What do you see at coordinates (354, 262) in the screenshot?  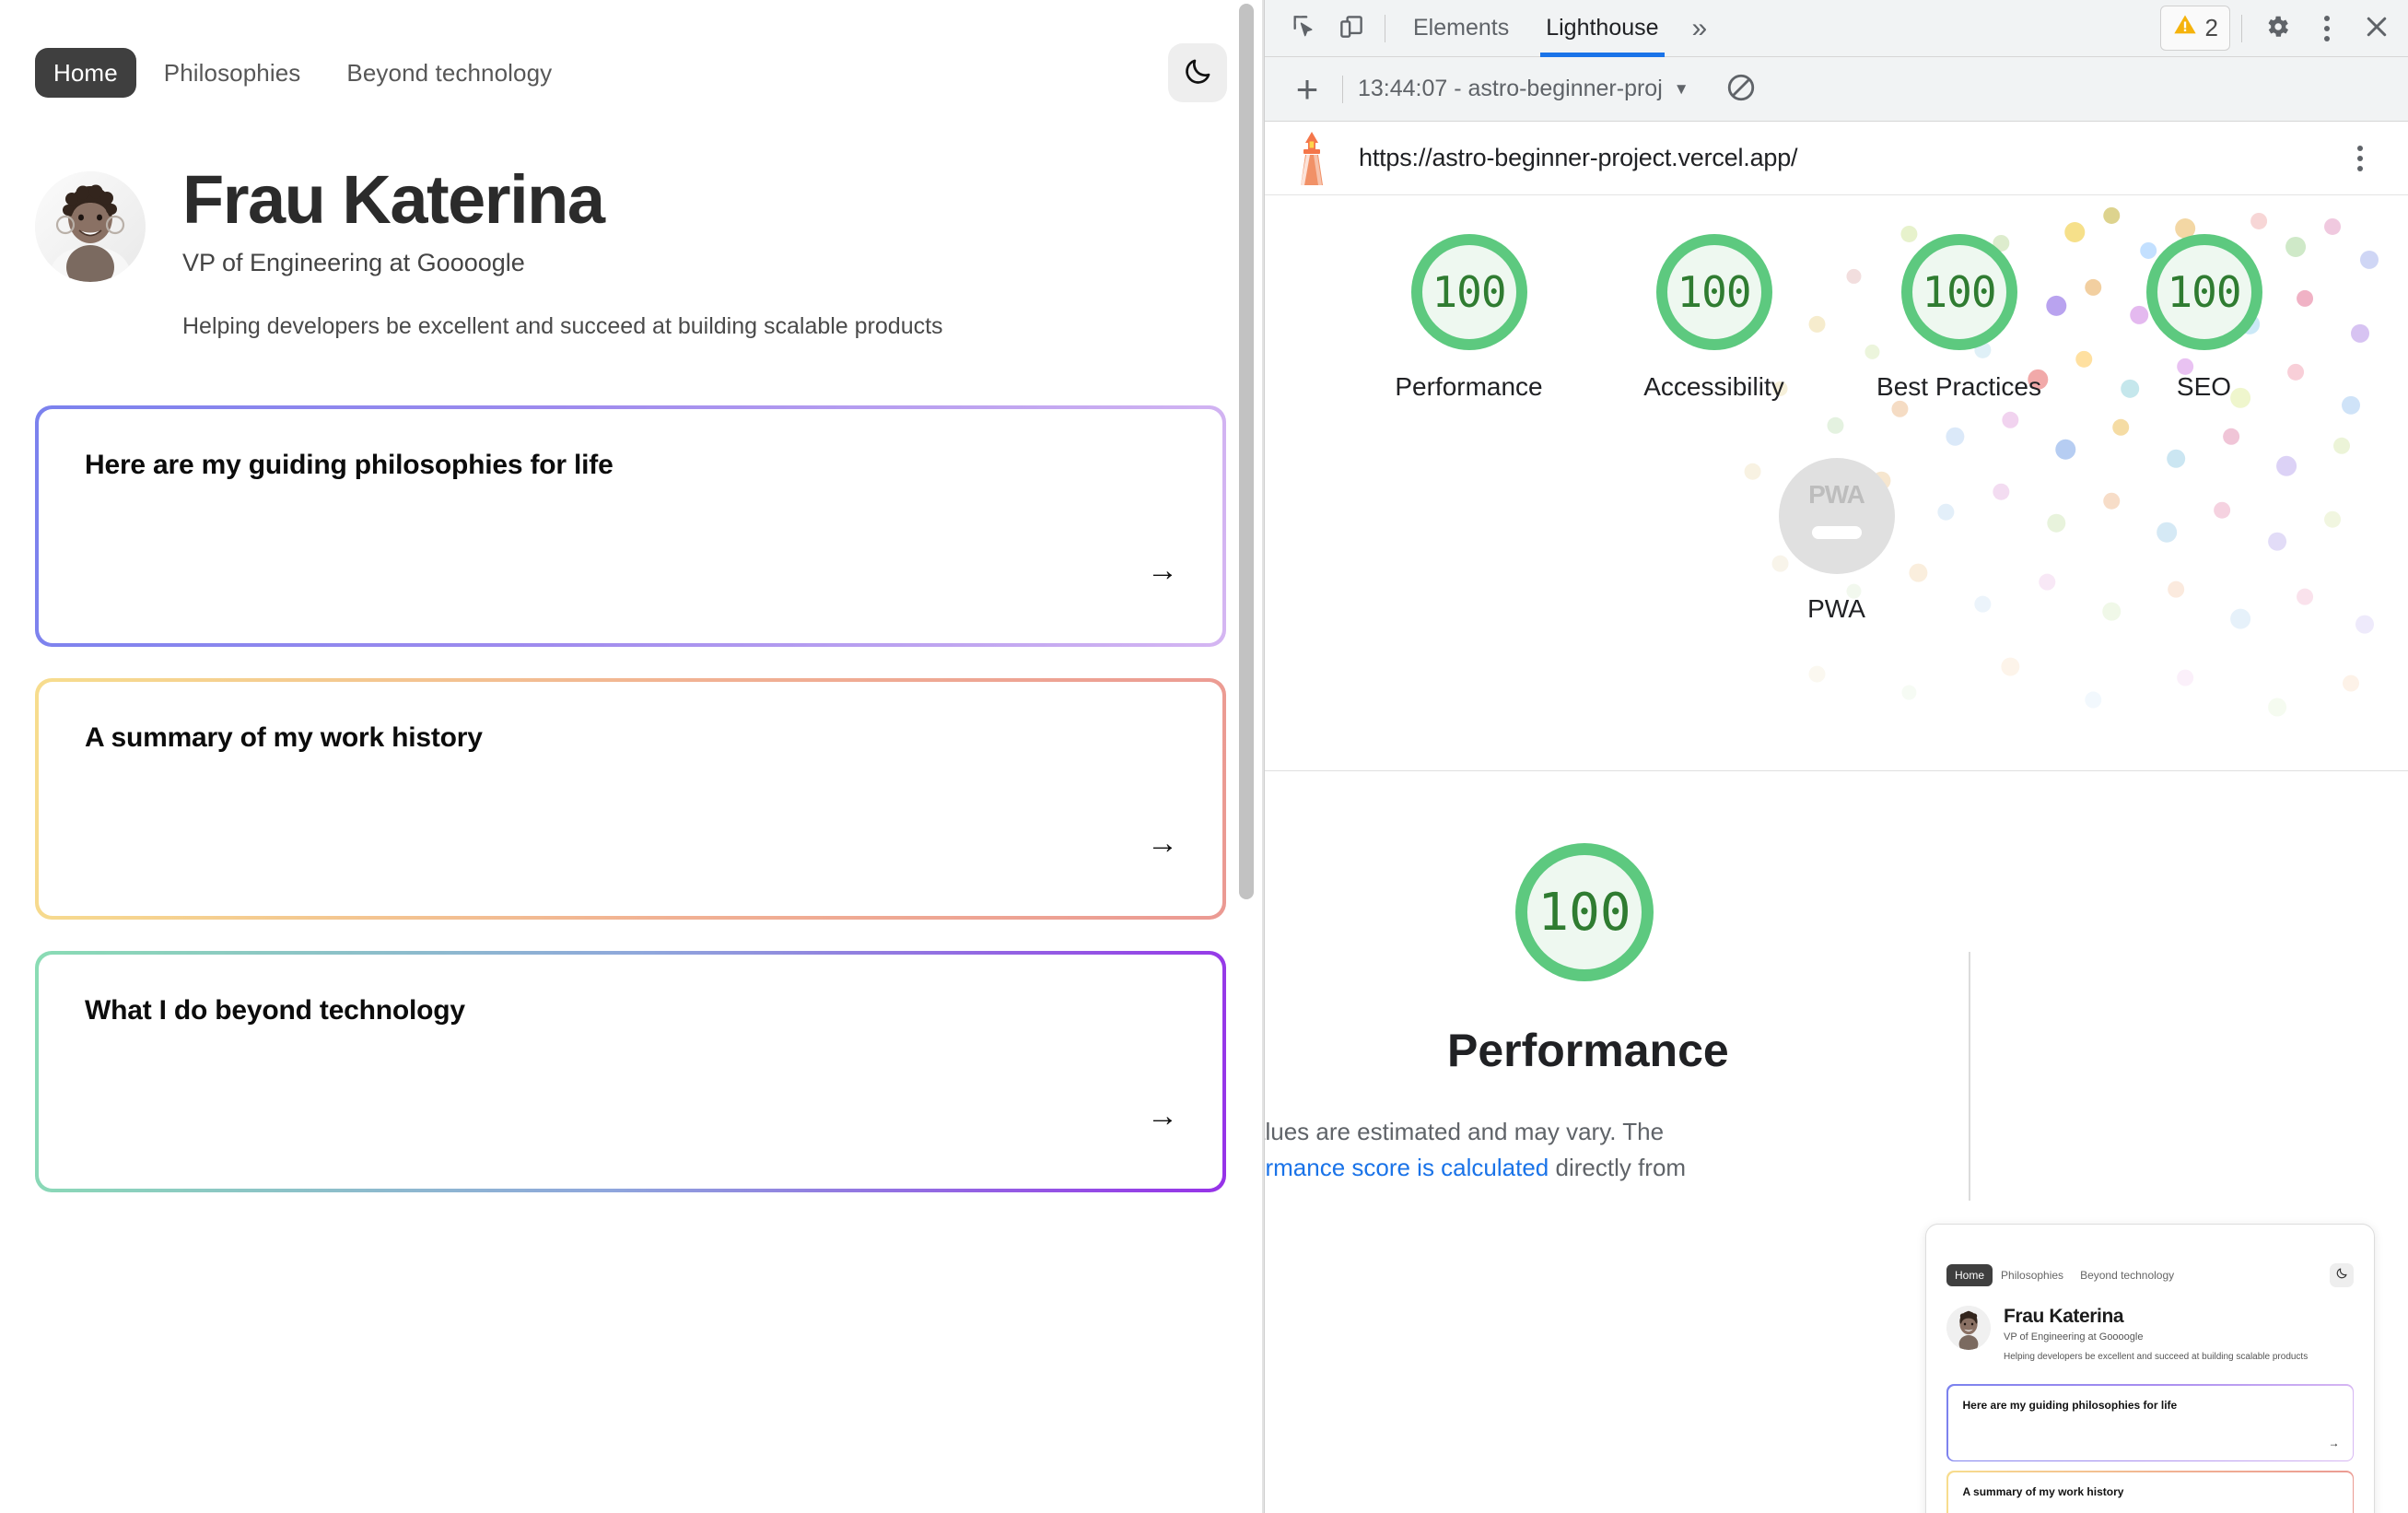 I see `profile-role: VP of Engineering at Goooogle` at bounding box center [354, 262].